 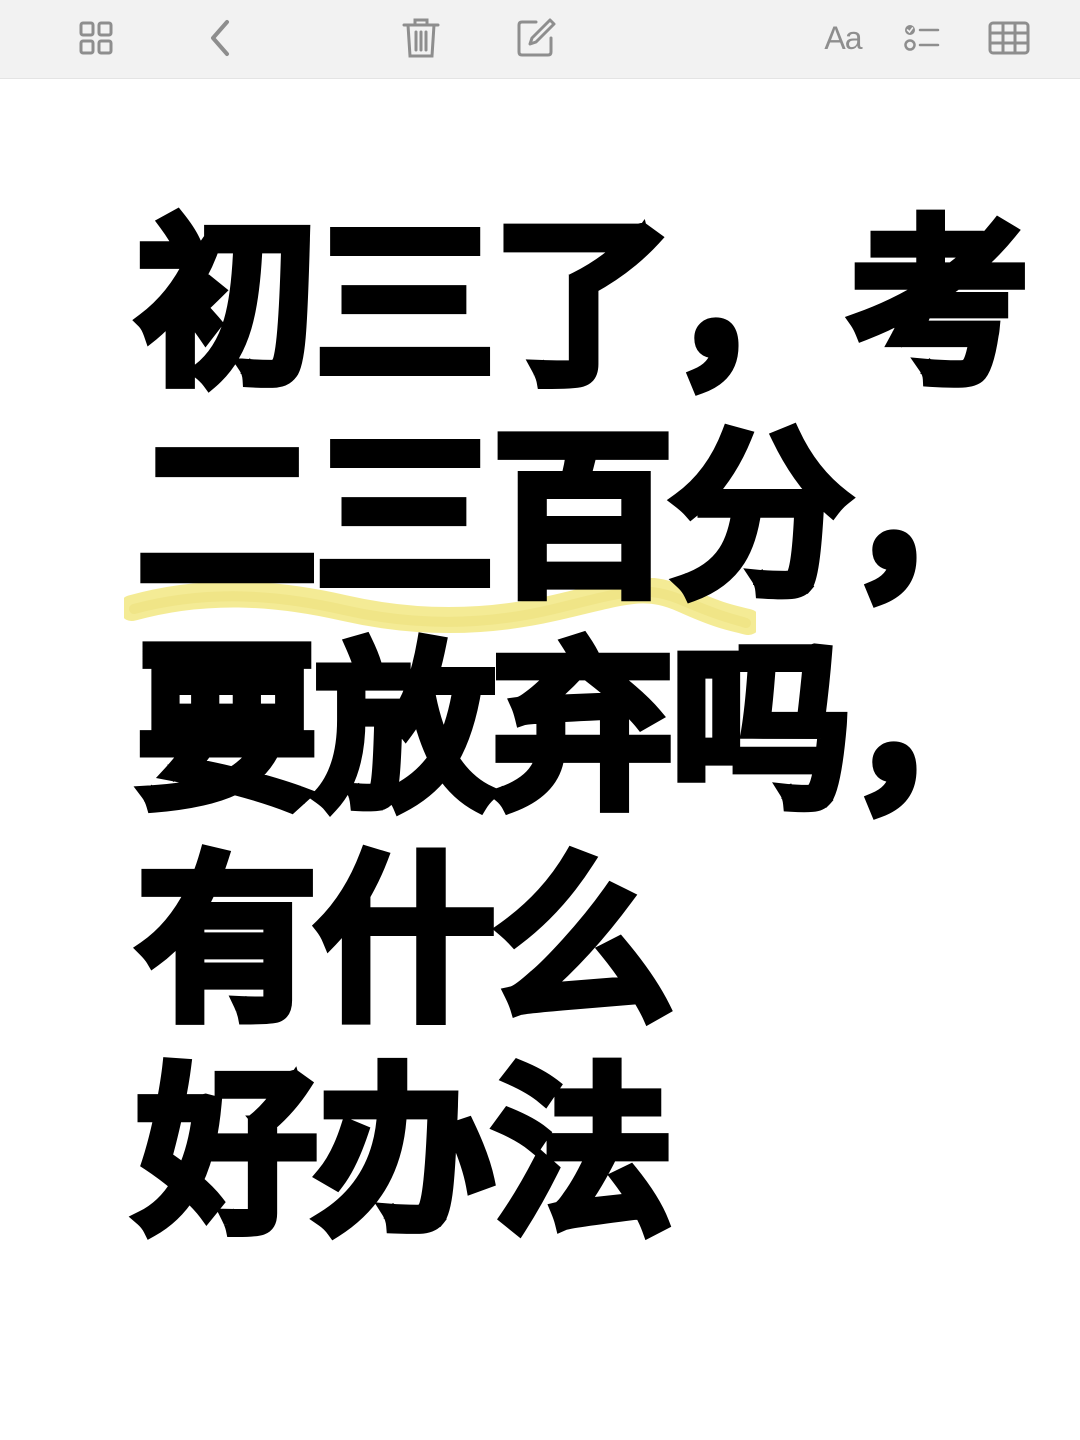 I want to click on trash-icon, so click(x=421, y=38).